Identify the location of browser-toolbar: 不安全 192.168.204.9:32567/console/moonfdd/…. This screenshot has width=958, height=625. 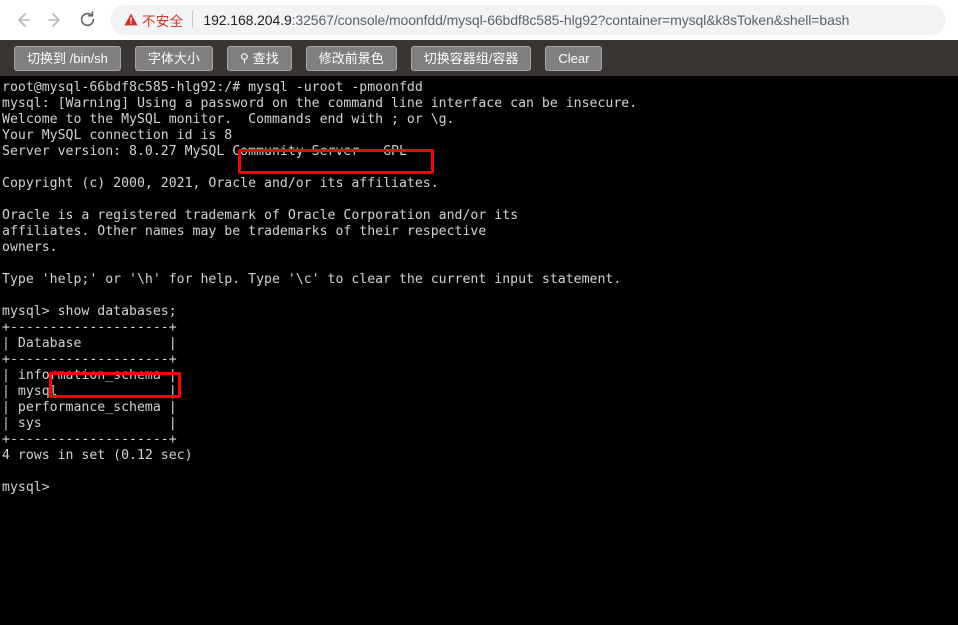
(479, 20).